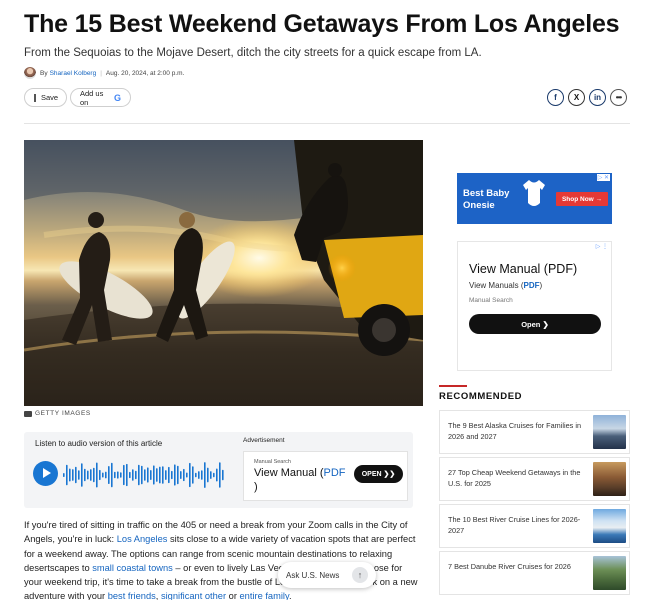 The height and width of the screenshot is (600, 650). What do you see at coordinates (44, 73) in the screenshot?
I see `byline-prefix: By` at bounding box center [44, 73].